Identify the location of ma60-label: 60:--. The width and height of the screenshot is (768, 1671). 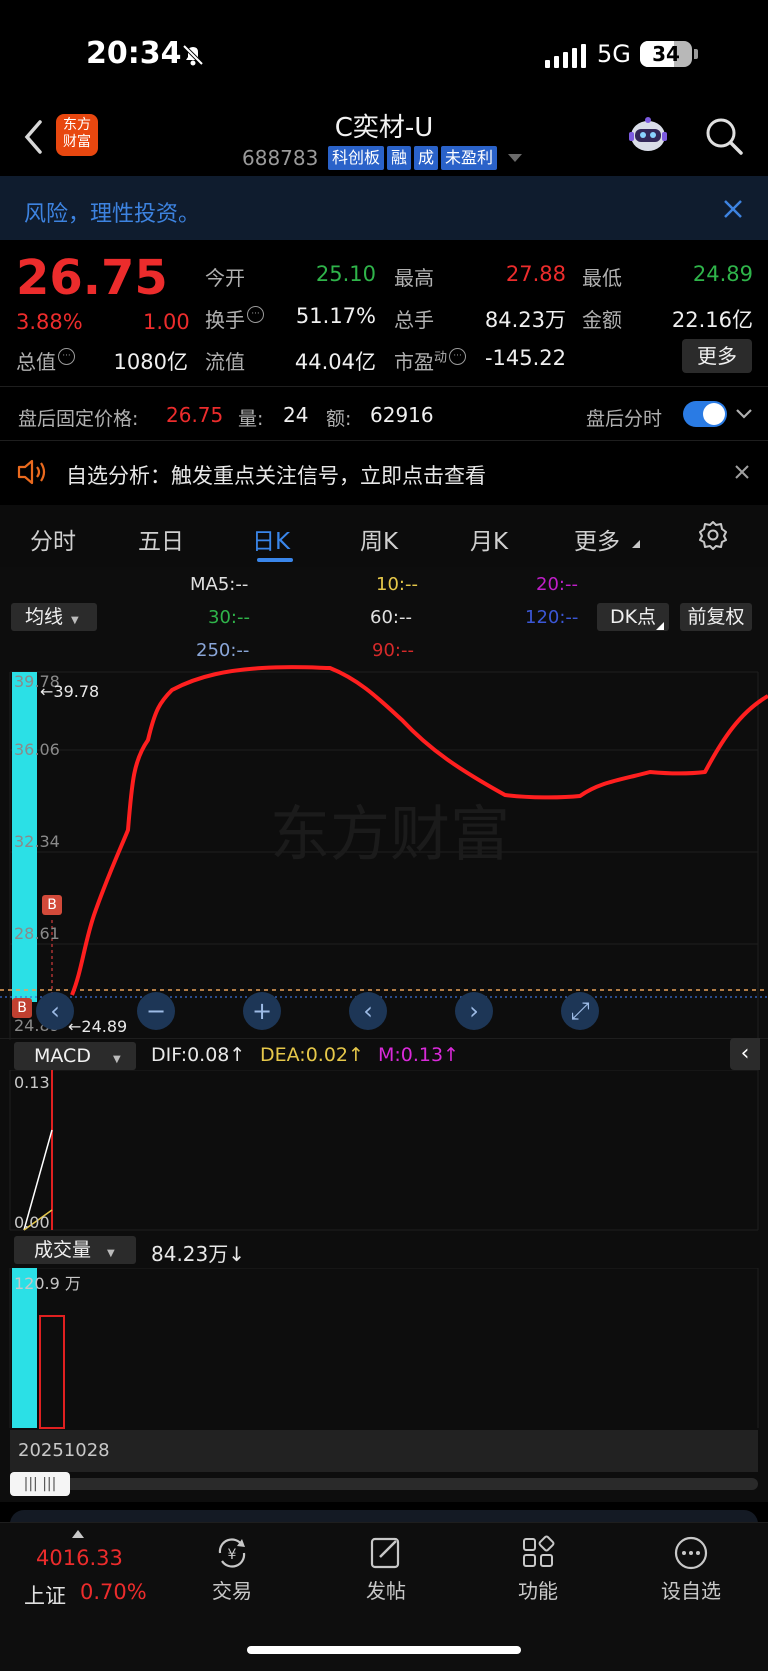
(391, 617).